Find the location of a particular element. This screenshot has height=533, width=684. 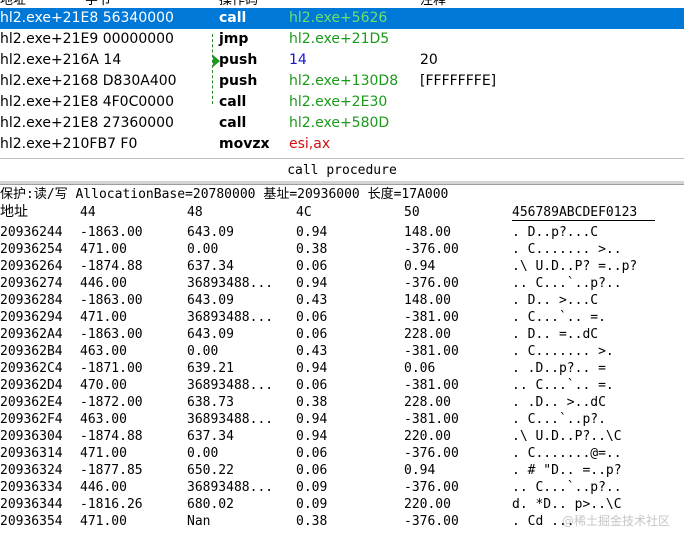

cell-ascii: d. *D.. p>..\C is located at coordinates (567, 504).